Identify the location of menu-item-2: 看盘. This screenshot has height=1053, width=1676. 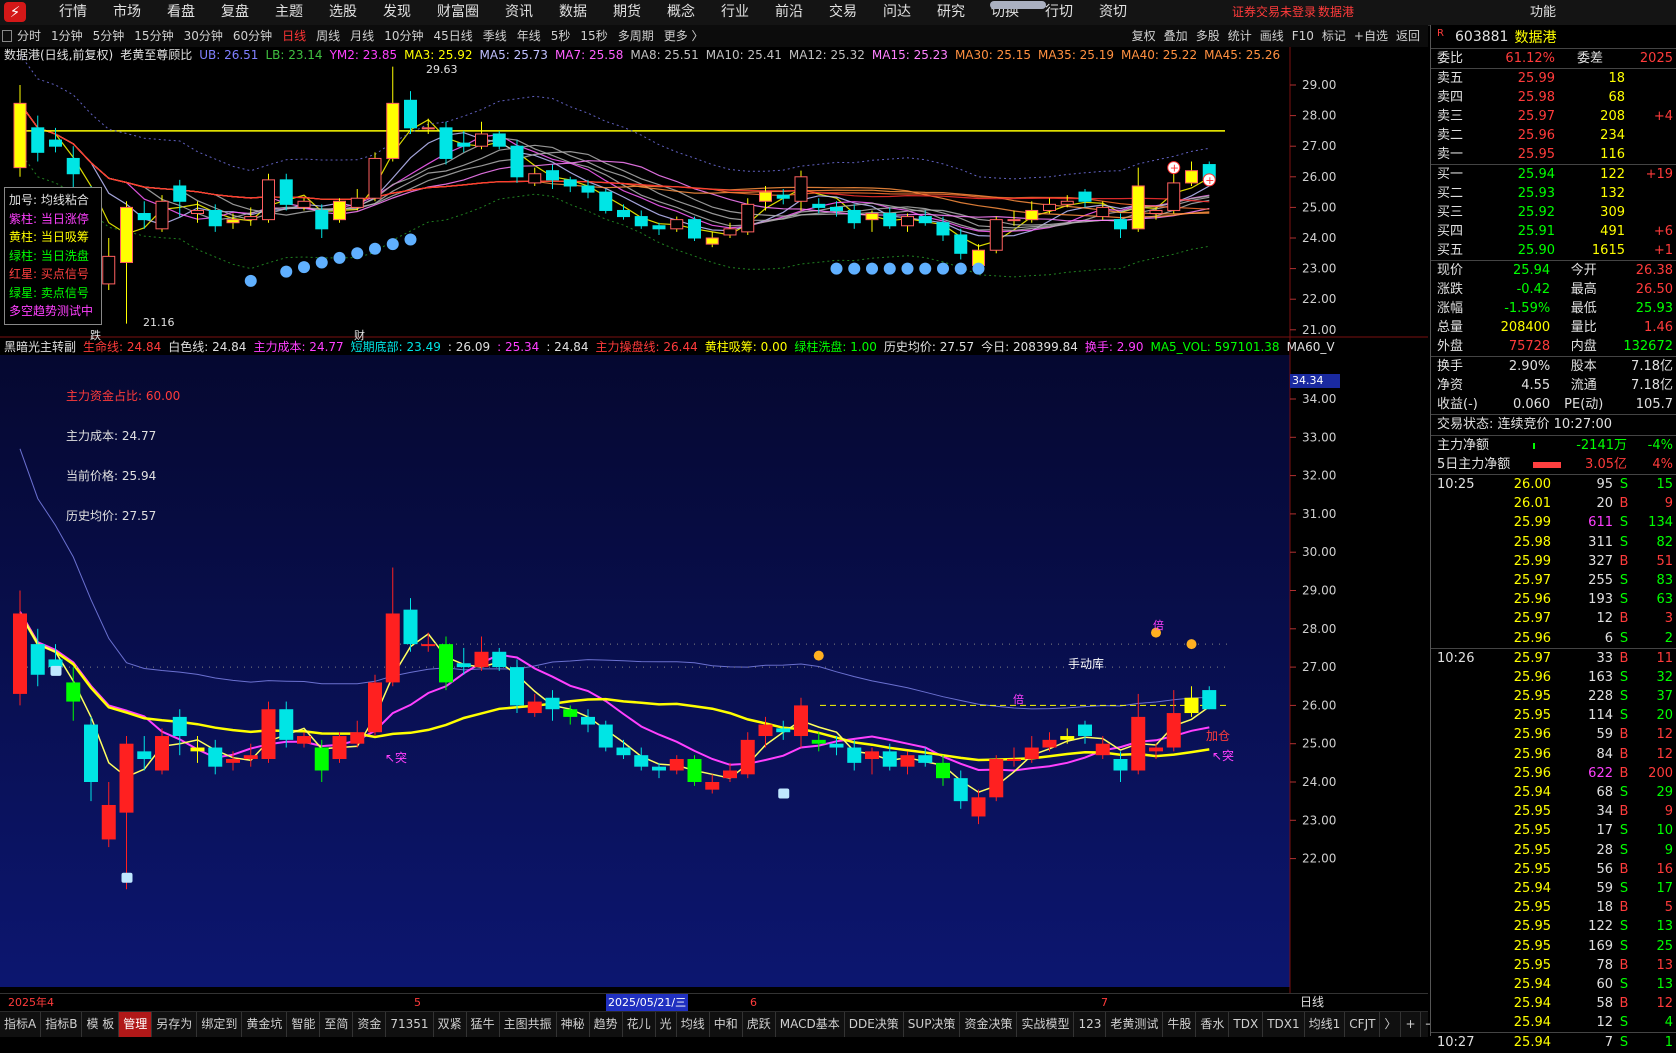
(181, 12).